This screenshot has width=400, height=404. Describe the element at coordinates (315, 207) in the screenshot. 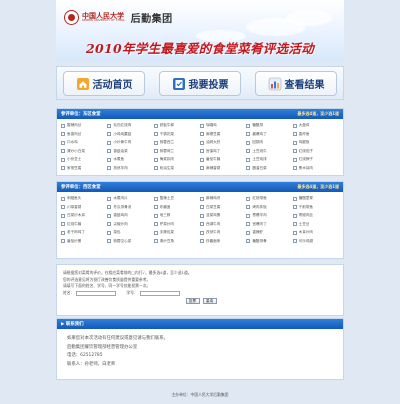

I see `dish-option: 干煎带鱼` at that location.